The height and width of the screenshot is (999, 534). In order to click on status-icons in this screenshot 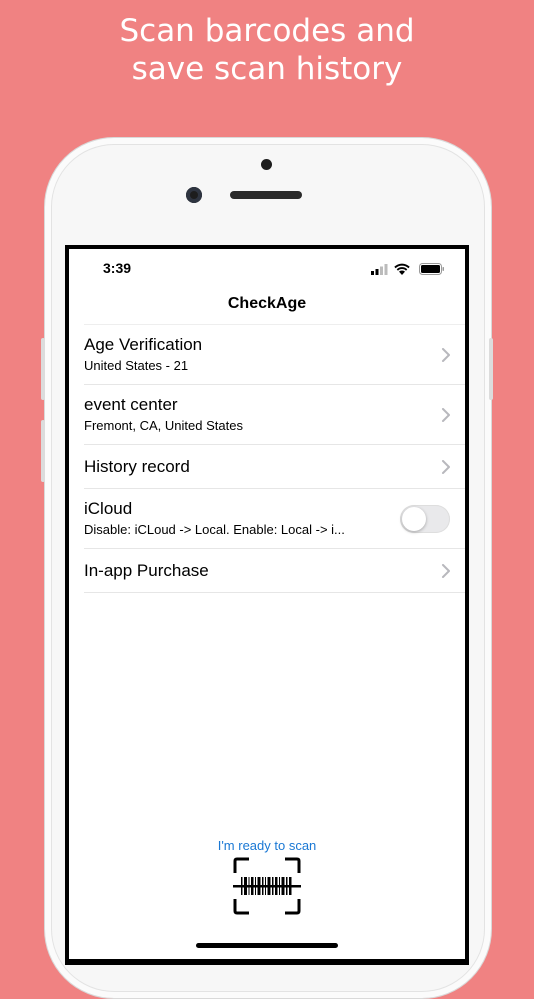, I will do `click(409, 268)`.